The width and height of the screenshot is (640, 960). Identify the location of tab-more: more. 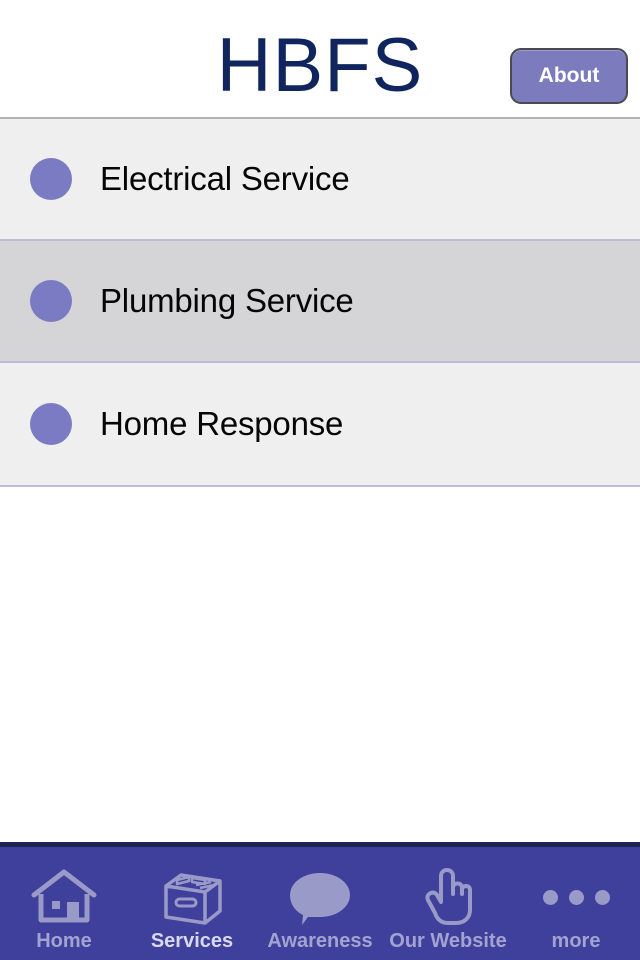
(576, 903).